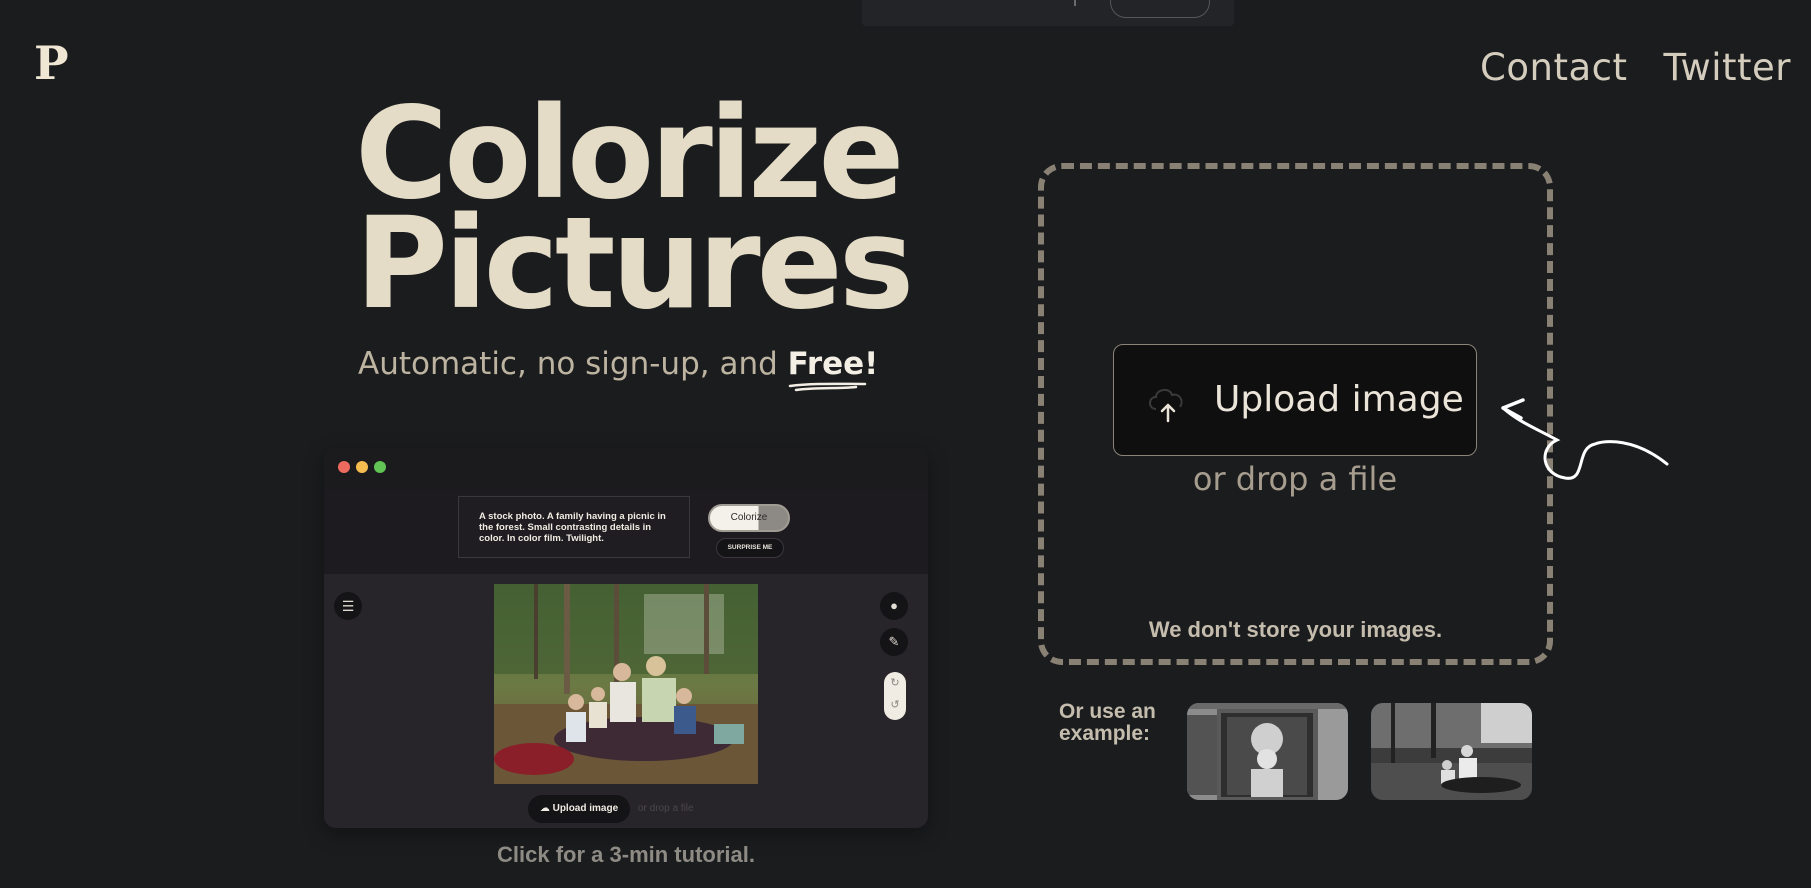 The height and width of the screenshot is (888, 1811). Describe the element at coordinates (1295, 479) in the screenshot. I see `drop-file-text: or drop a file` at that location.